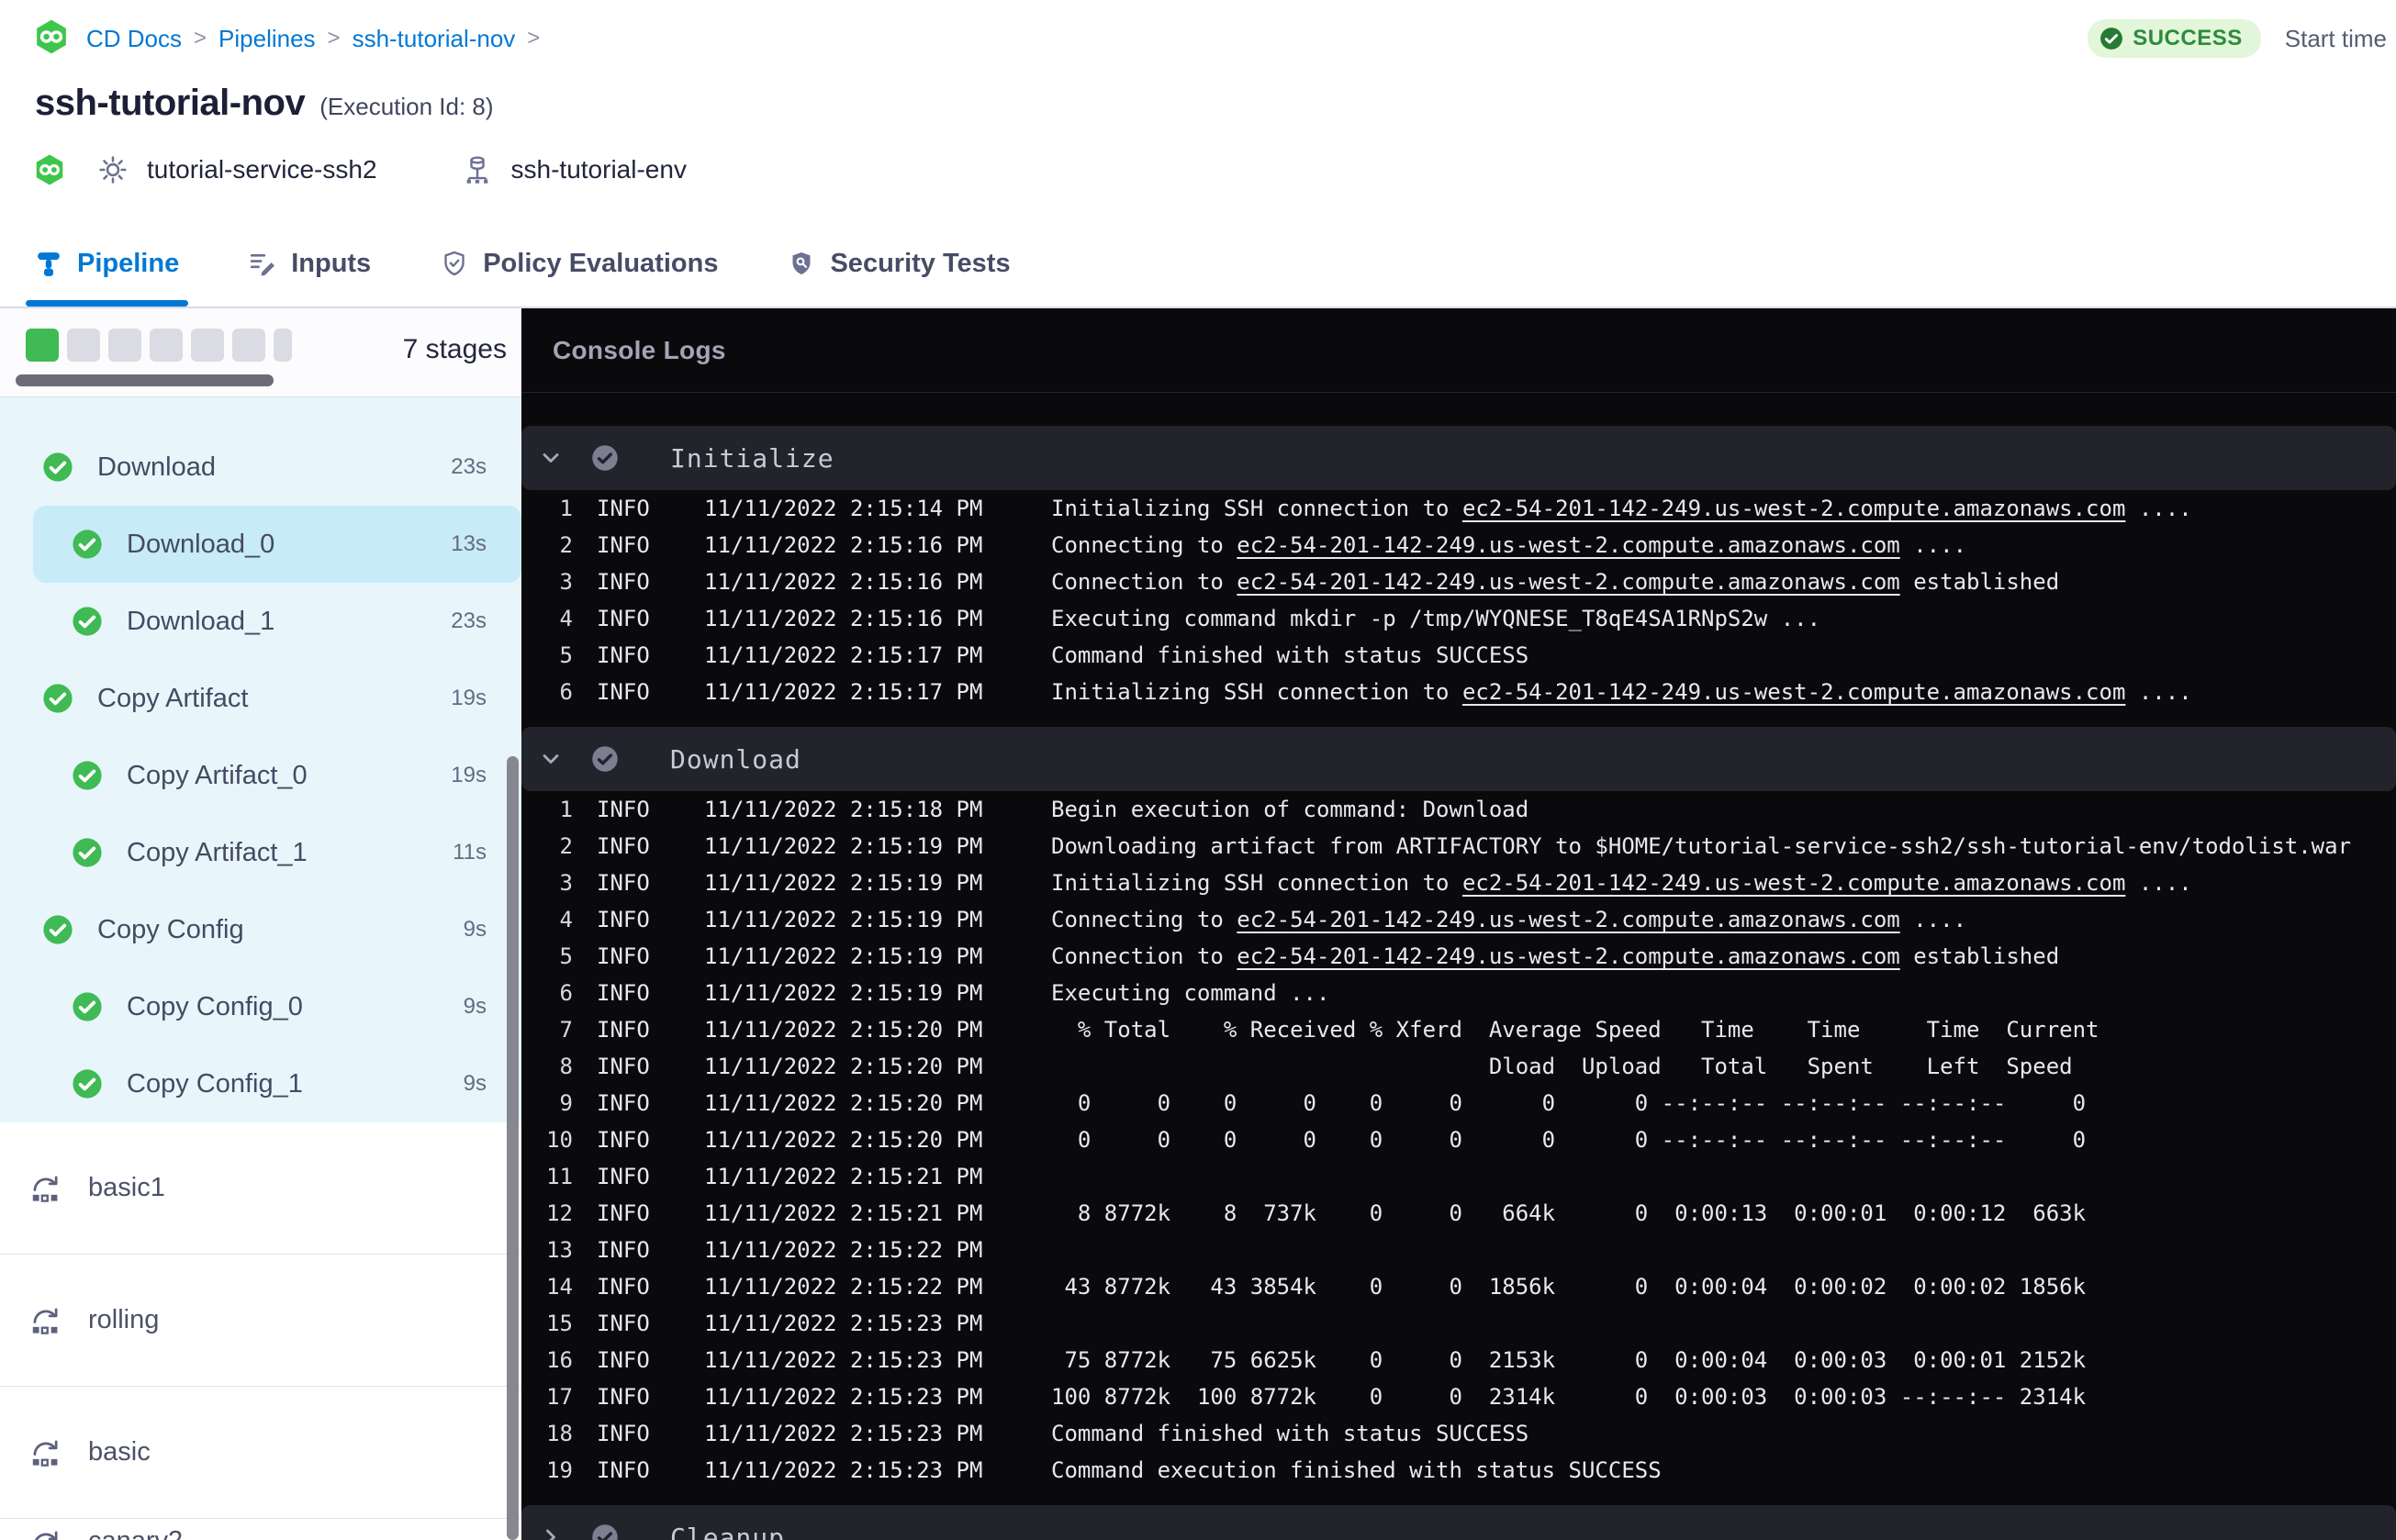  Describe the element at coordinates (469, 467) in the screenshot. I see `stage-duration: 23s` at that location.